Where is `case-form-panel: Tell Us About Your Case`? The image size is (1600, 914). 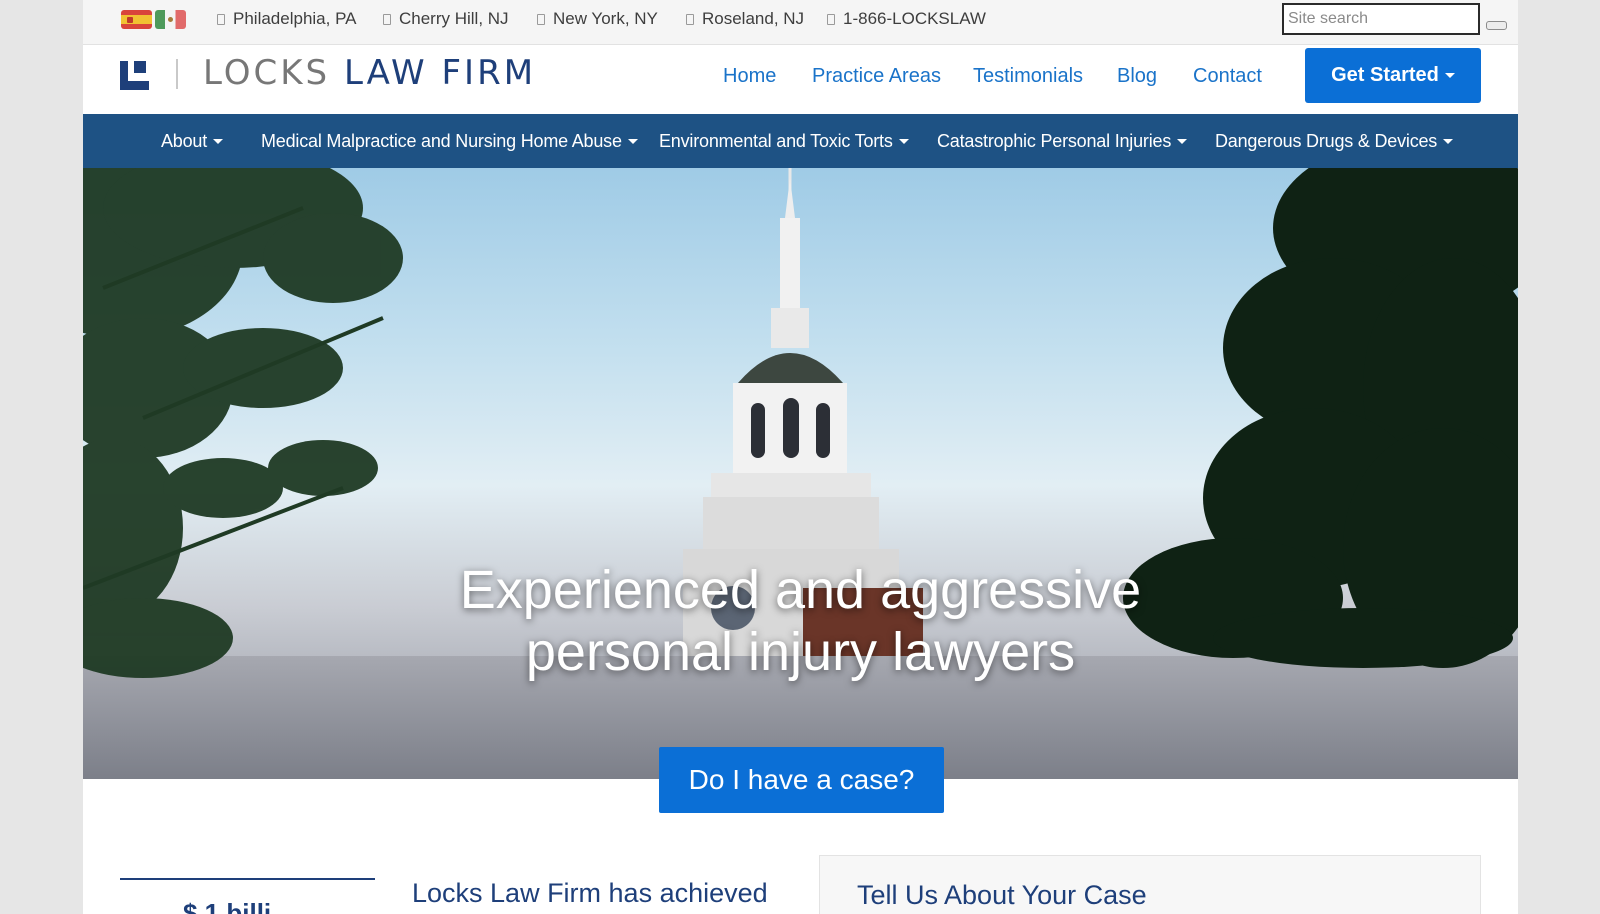
case-form-panel: Tell Us About Your Case is located at coordinates (1150, 884).